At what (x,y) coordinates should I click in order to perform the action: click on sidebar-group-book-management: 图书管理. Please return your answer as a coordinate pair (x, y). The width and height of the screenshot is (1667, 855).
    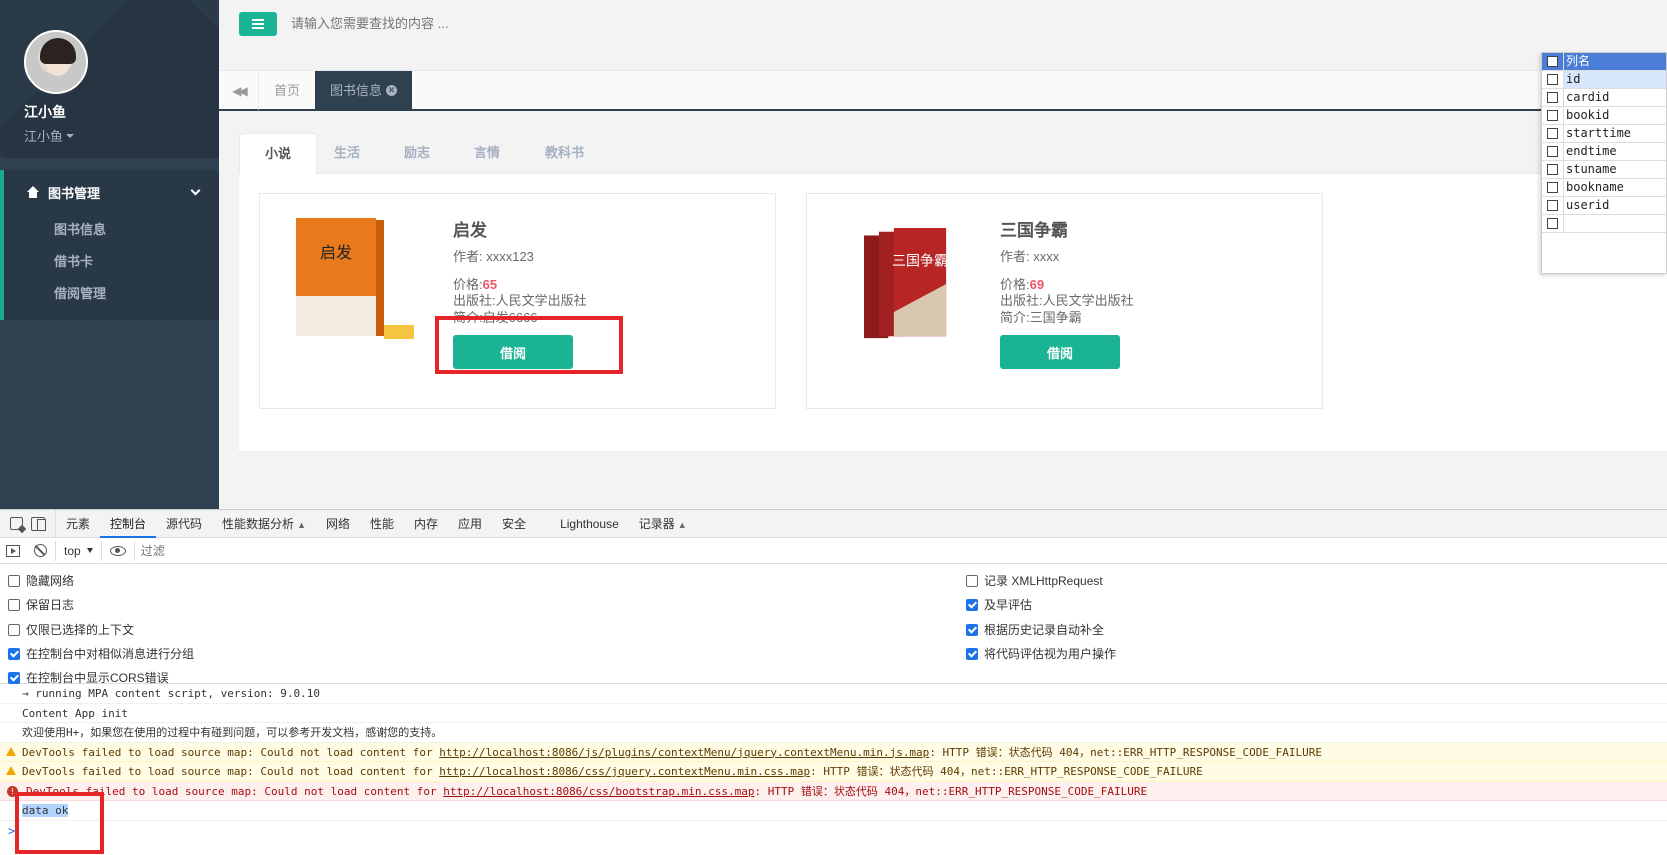
    Looking at the image, I should click on (111, 192).